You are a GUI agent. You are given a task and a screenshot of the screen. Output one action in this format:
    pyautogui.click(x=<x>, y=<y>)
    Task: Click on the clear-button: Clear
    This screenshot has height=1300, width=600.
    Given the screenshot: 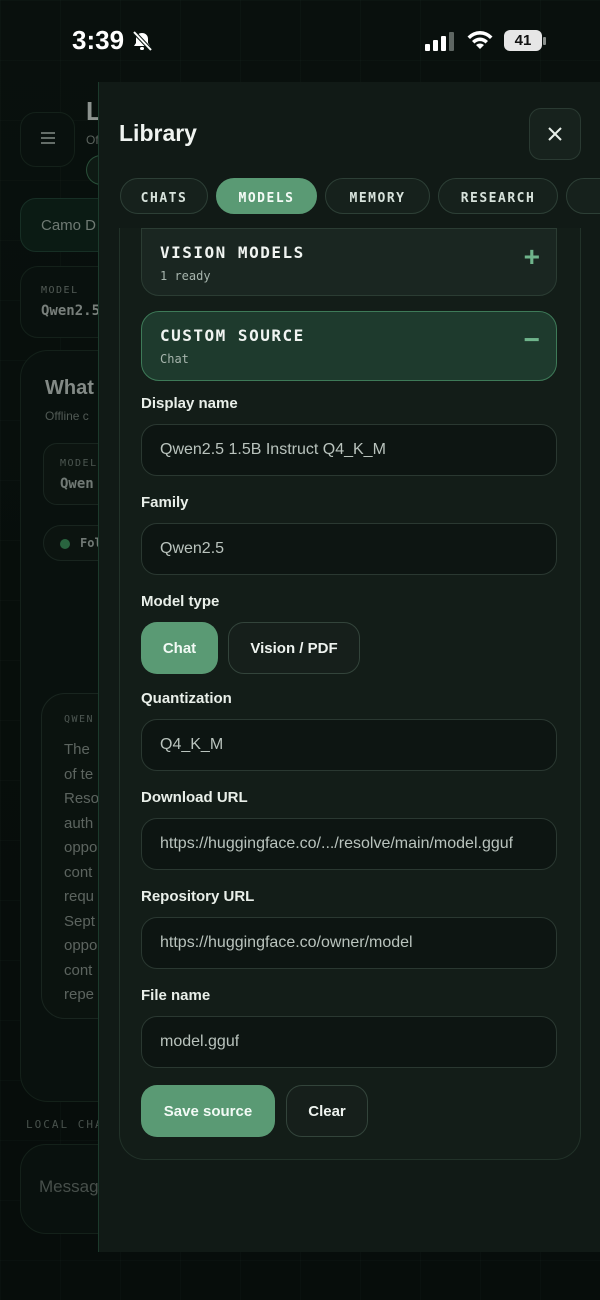 What is the action you would take?
    pyautogui.click(x=327, y=1111)
    